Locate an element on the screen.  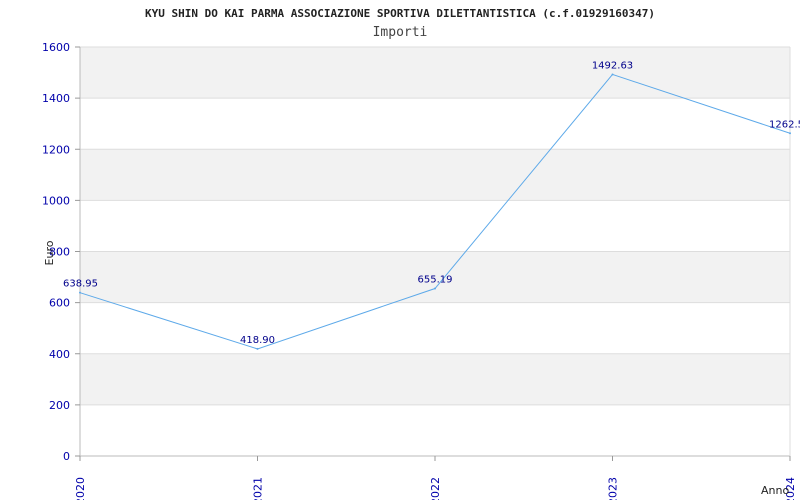
data-label: 1262.5 is located at coordinates (784, 124).